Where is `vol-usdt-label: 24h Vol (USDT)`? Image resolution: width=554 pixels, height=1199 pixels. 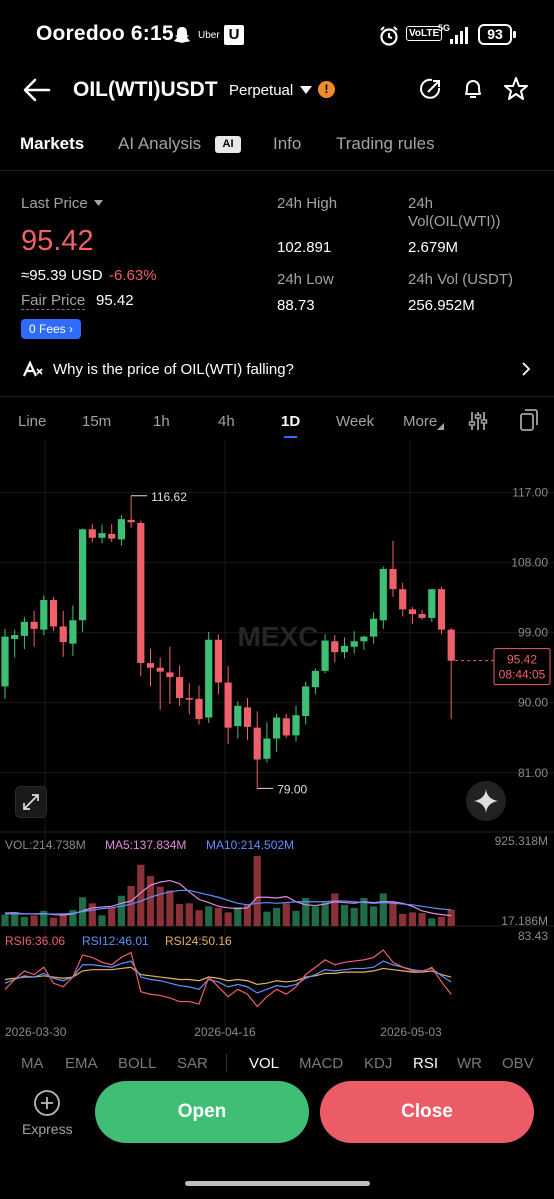 vol-usdt-label: 24h Vol (USDT) is located at coordinates (461, 279).